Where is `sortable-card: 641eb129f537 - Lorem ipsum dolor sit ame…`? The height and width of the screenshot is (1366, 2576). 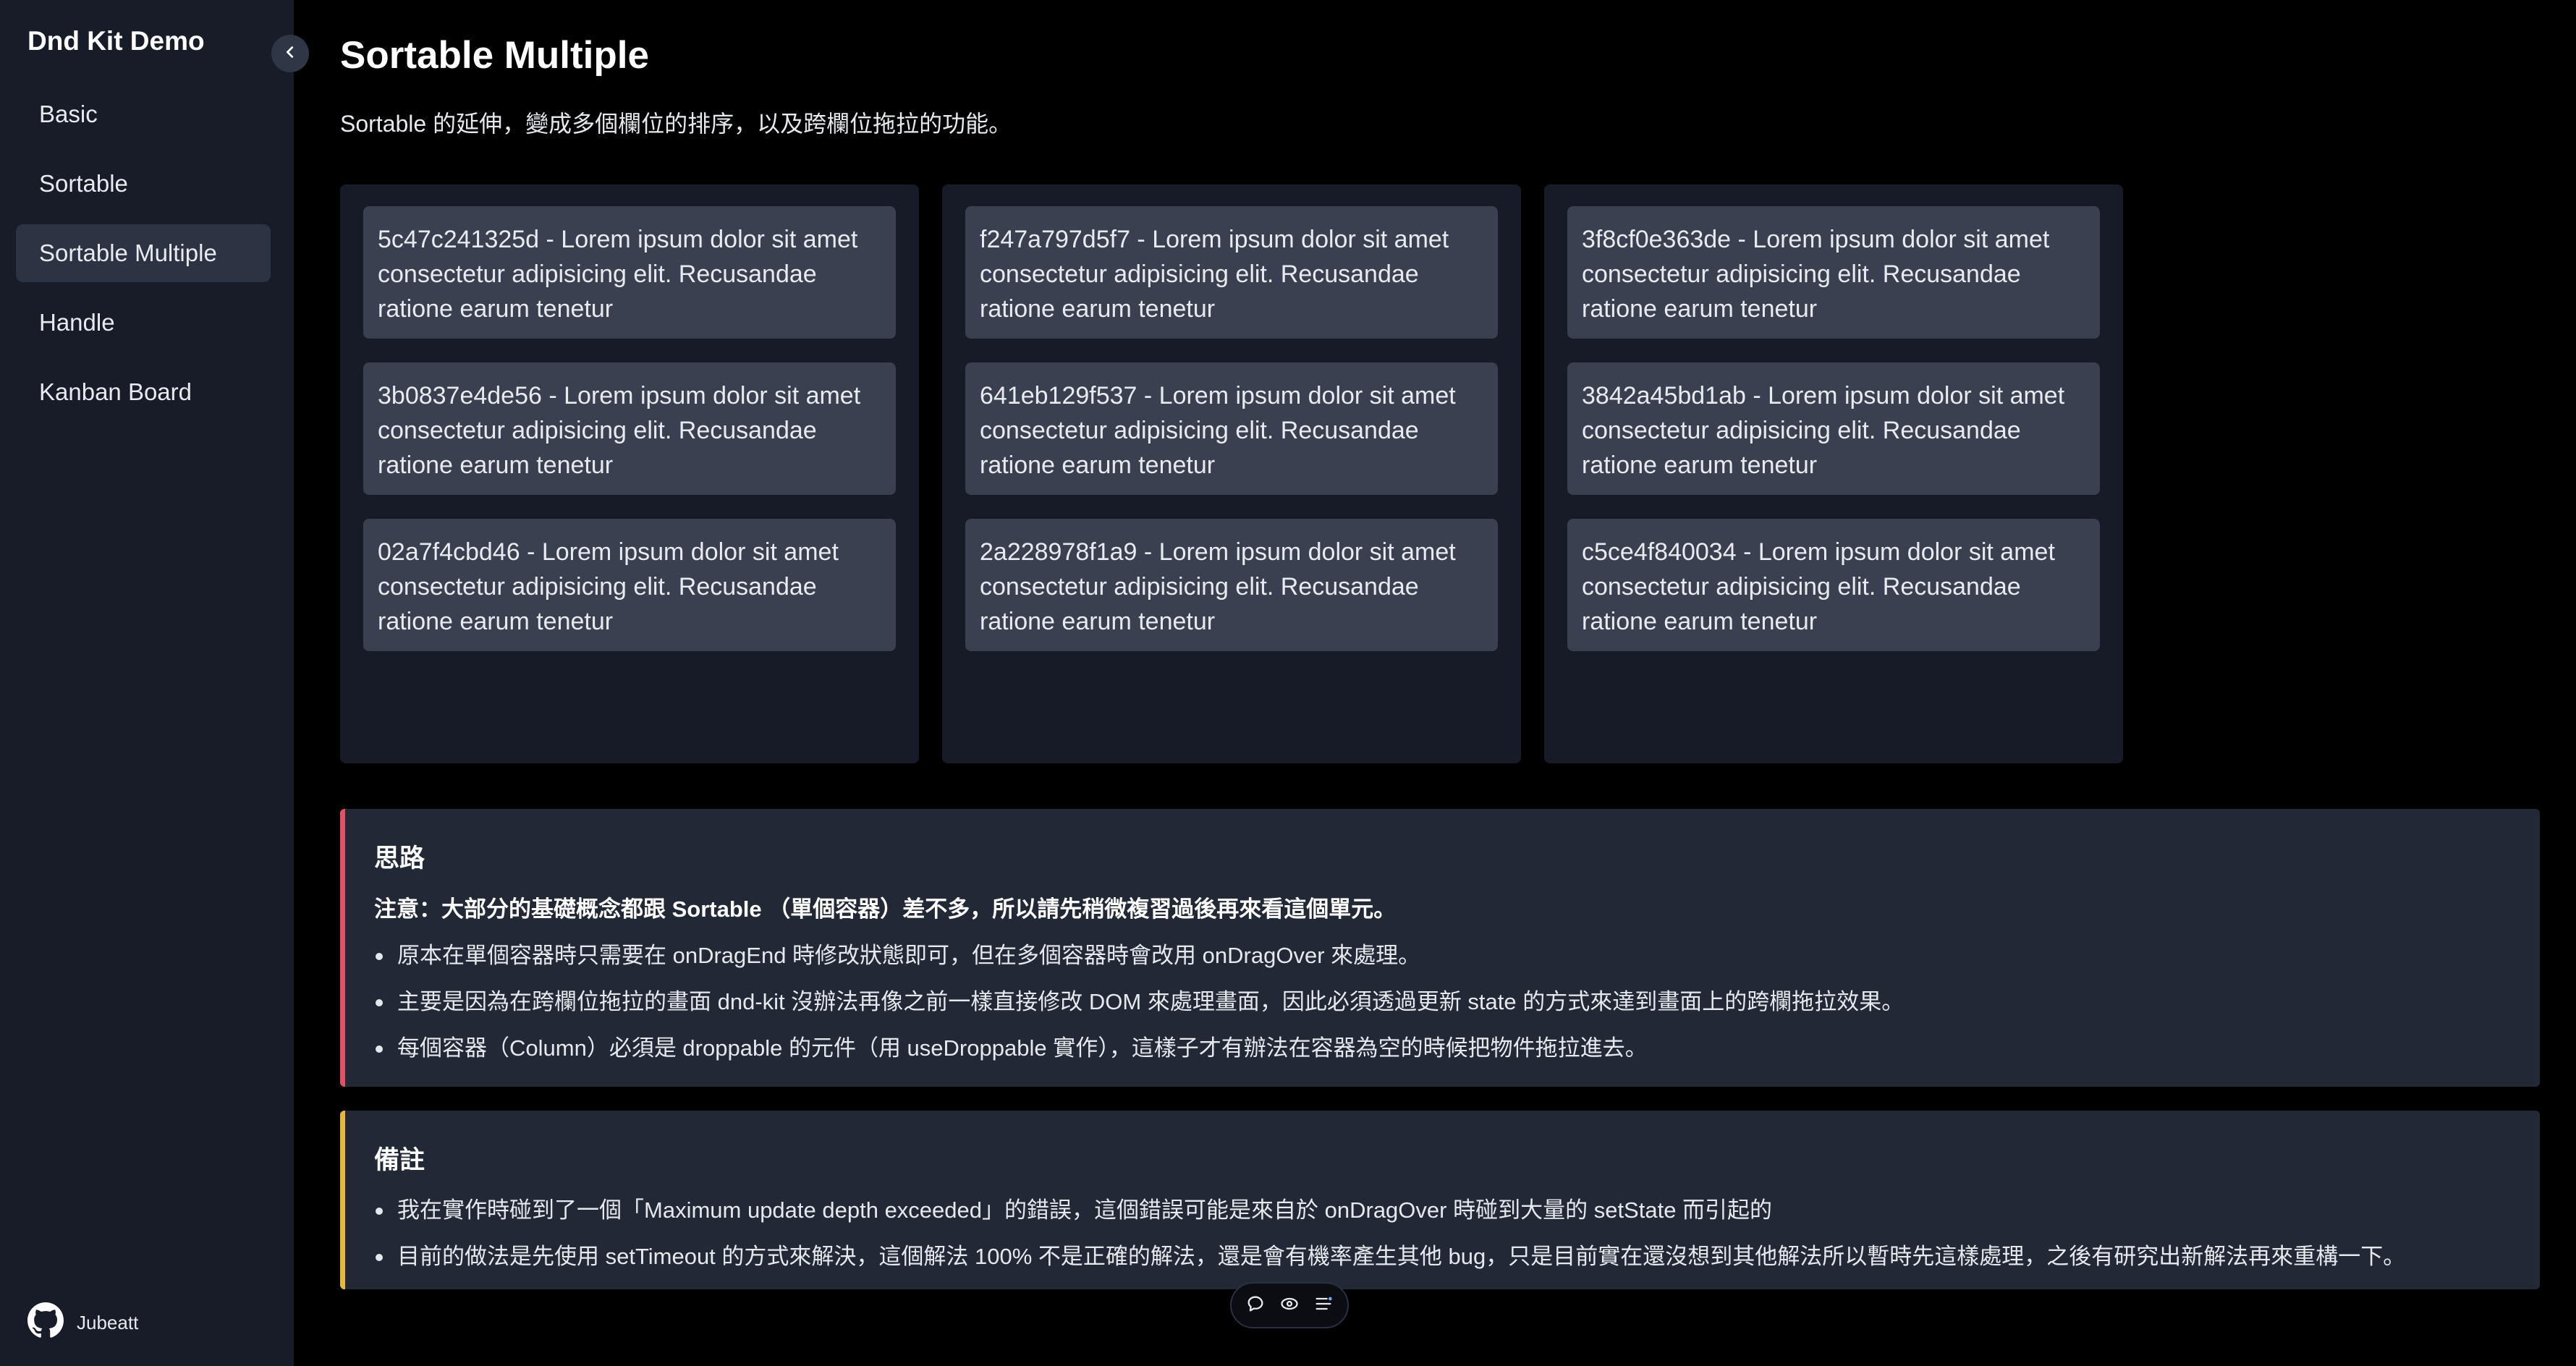 sortable-card: 641eb129f537 - Lorem ipsum dolor sit ame… is located at coordinates (1231, 428).